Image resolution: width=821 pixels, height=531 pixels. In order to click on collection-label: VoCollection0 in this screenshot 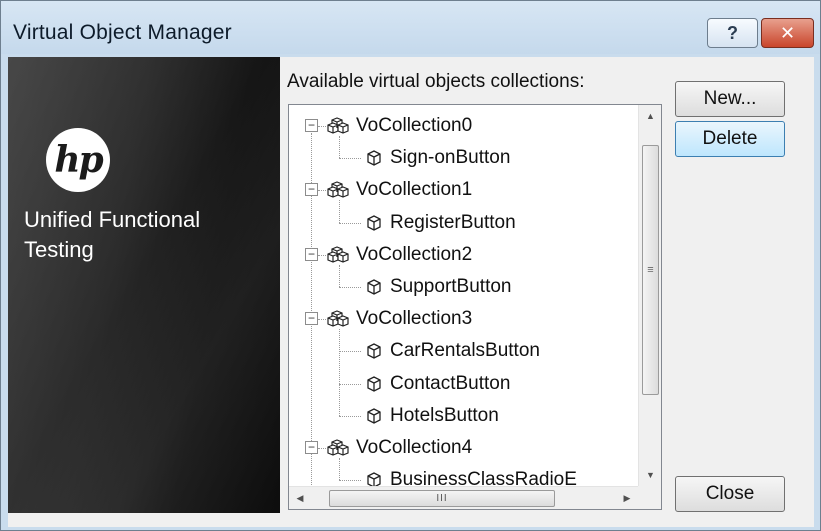, I will do `click(414, 125)`.